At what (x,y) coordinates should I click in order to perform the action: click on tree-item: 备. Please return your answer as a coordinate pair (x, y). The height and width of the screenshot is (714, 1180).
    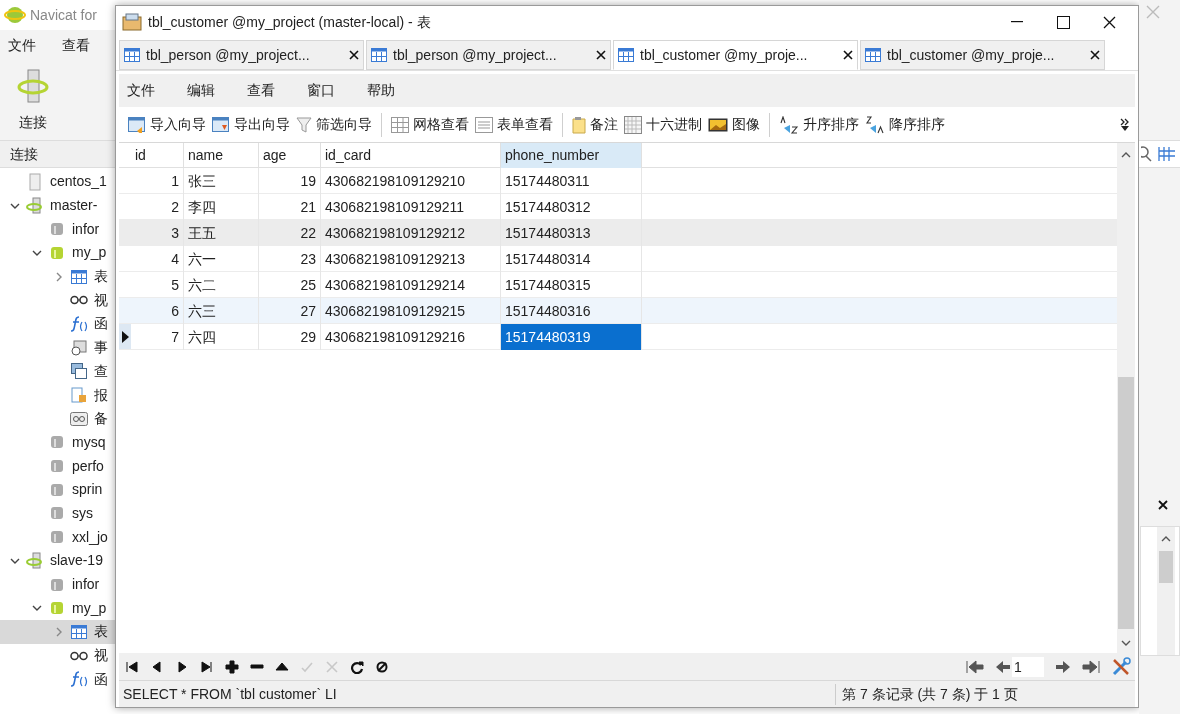
    Looking at the image, I should click on (101, 419).